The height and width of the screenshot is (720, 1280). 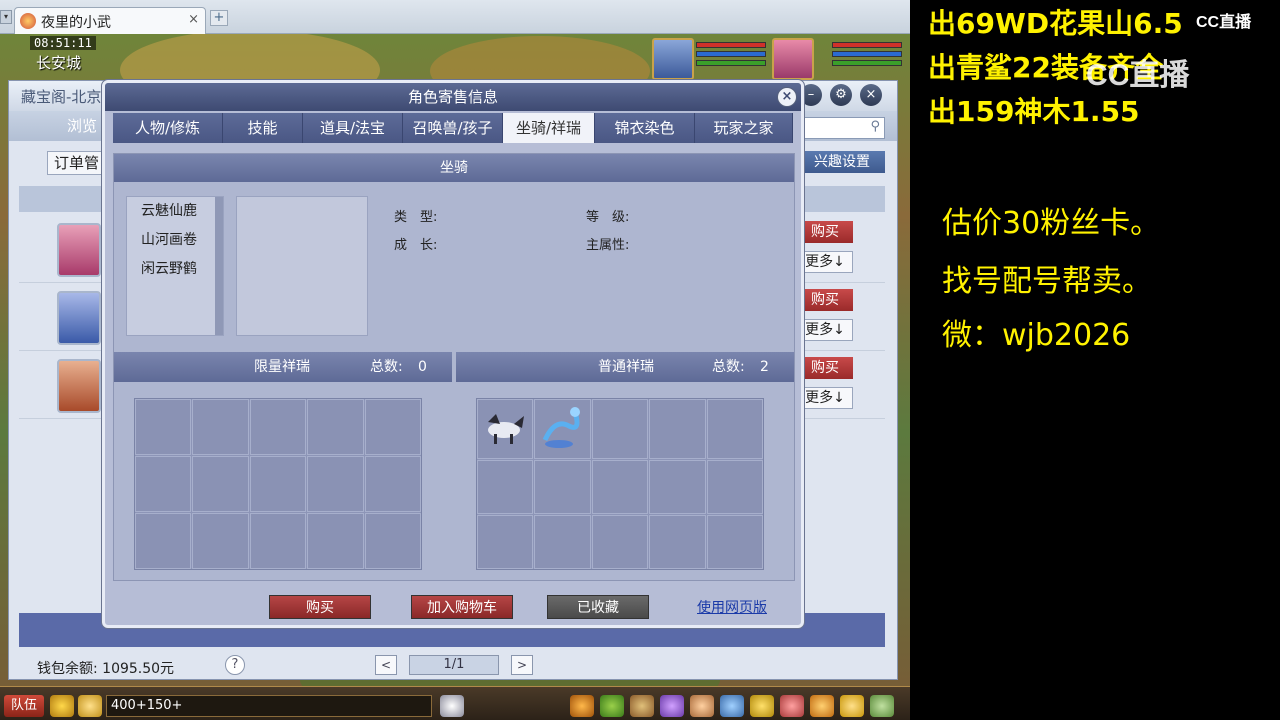 I want to click on mount-list: 云魅仙鹿 山河画卷 闲云野鹤, so click(x=175, y=266).